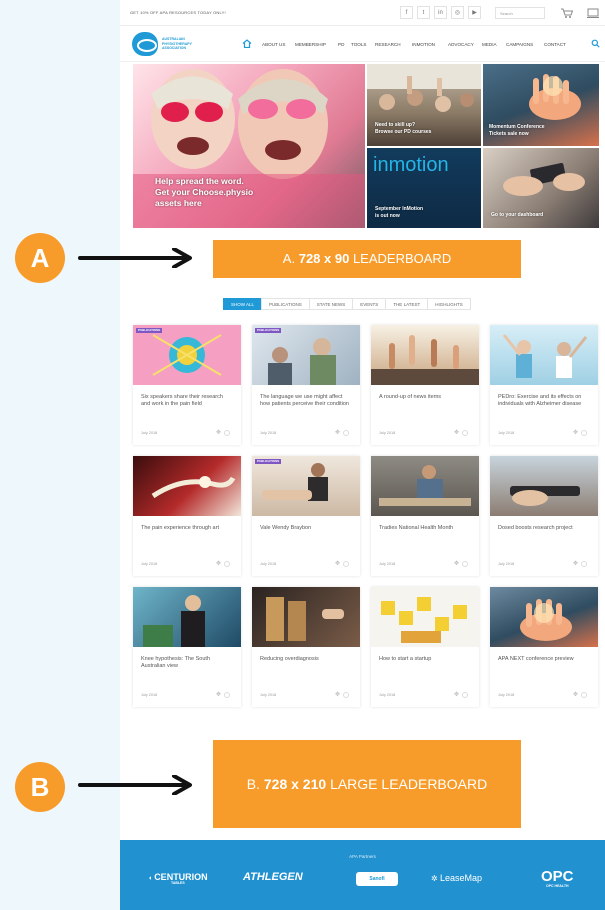 The image size is (605, 910). Describe the element at coordinates (536, 659) in the screenshot. I see `card-title: APA NEXT conference preview` at that location.